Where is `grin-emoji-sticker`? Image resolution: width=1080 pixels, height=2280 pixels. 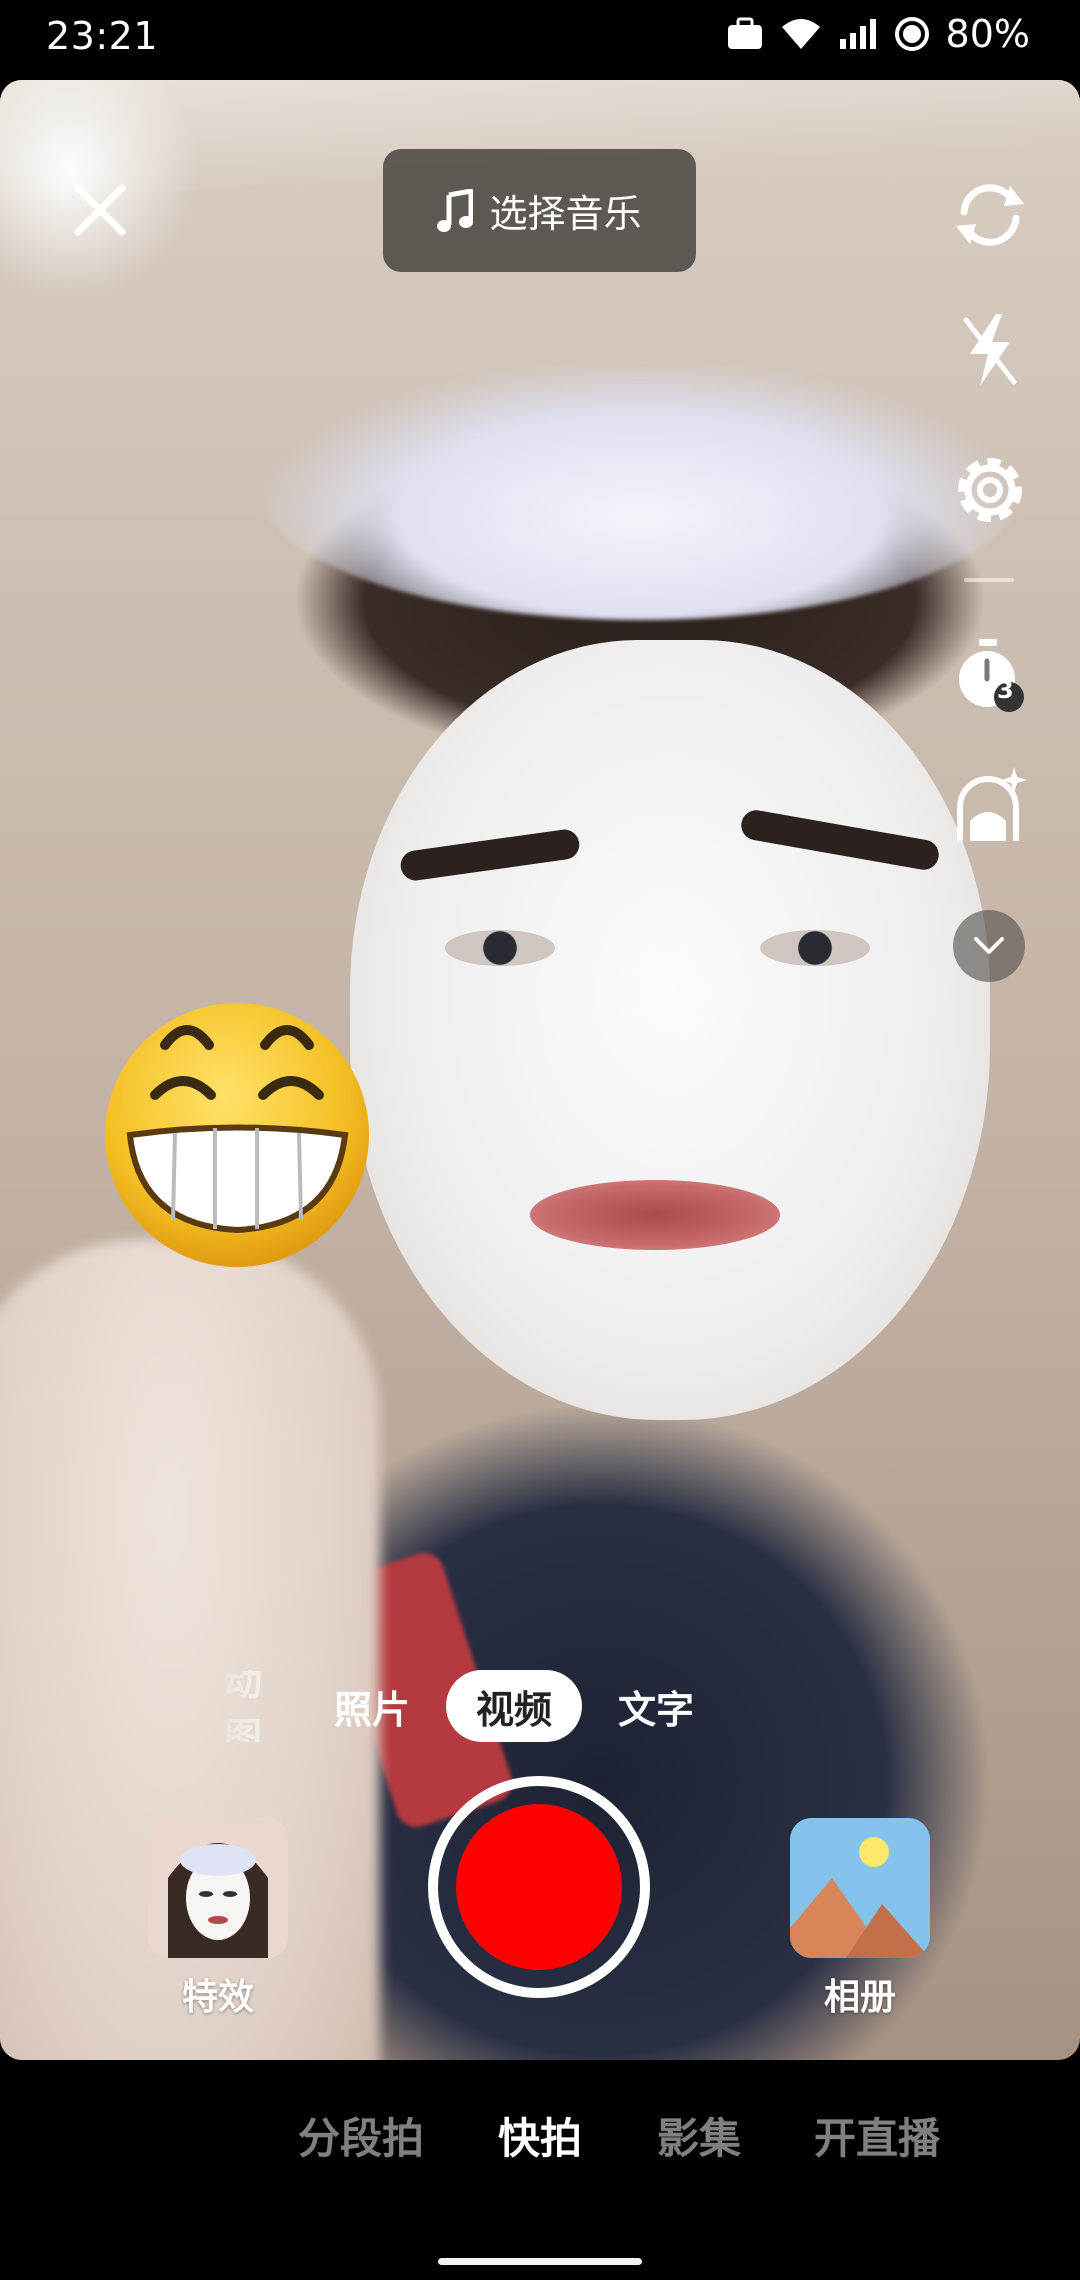 grin-emoji-sticker is located at coordinates (237, 1127).